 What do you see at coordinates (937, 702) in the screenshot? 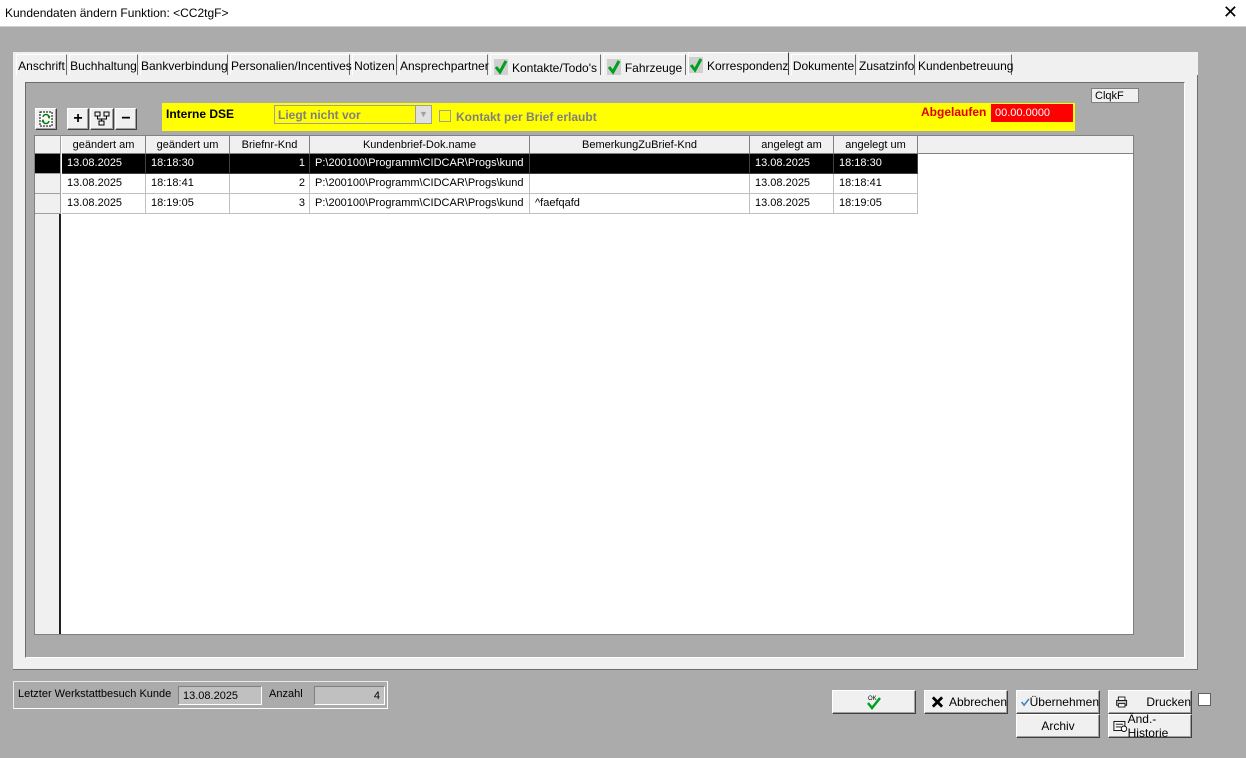
I see `close-icon` at bounding box center [937, 702].